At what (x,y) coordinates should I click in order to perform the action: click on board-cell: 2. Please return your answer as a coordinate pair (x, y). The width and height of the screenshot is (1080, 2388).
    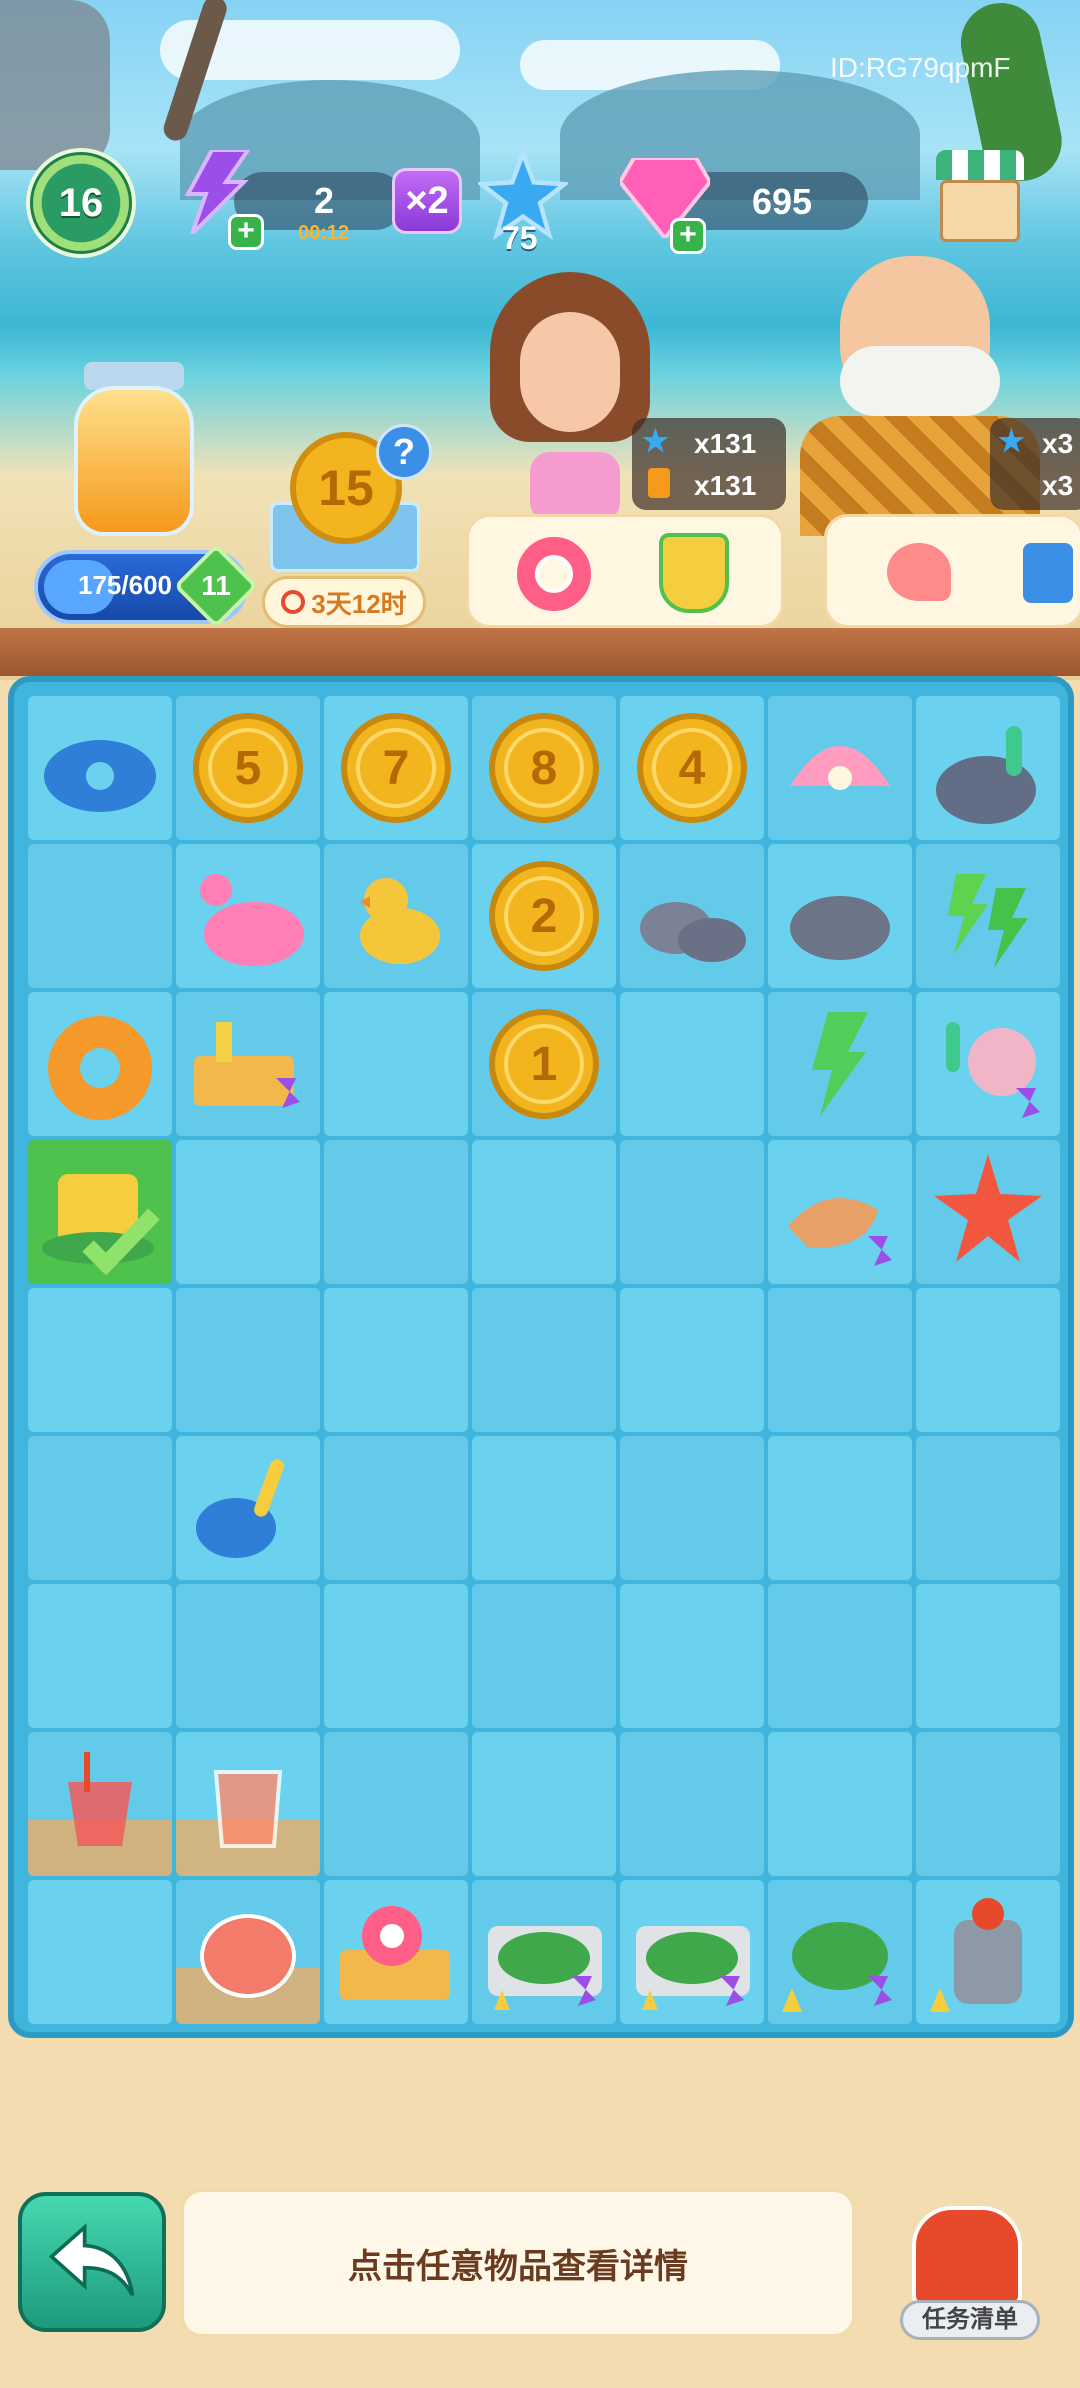
    Looking at the image, I should click on (544, 916).